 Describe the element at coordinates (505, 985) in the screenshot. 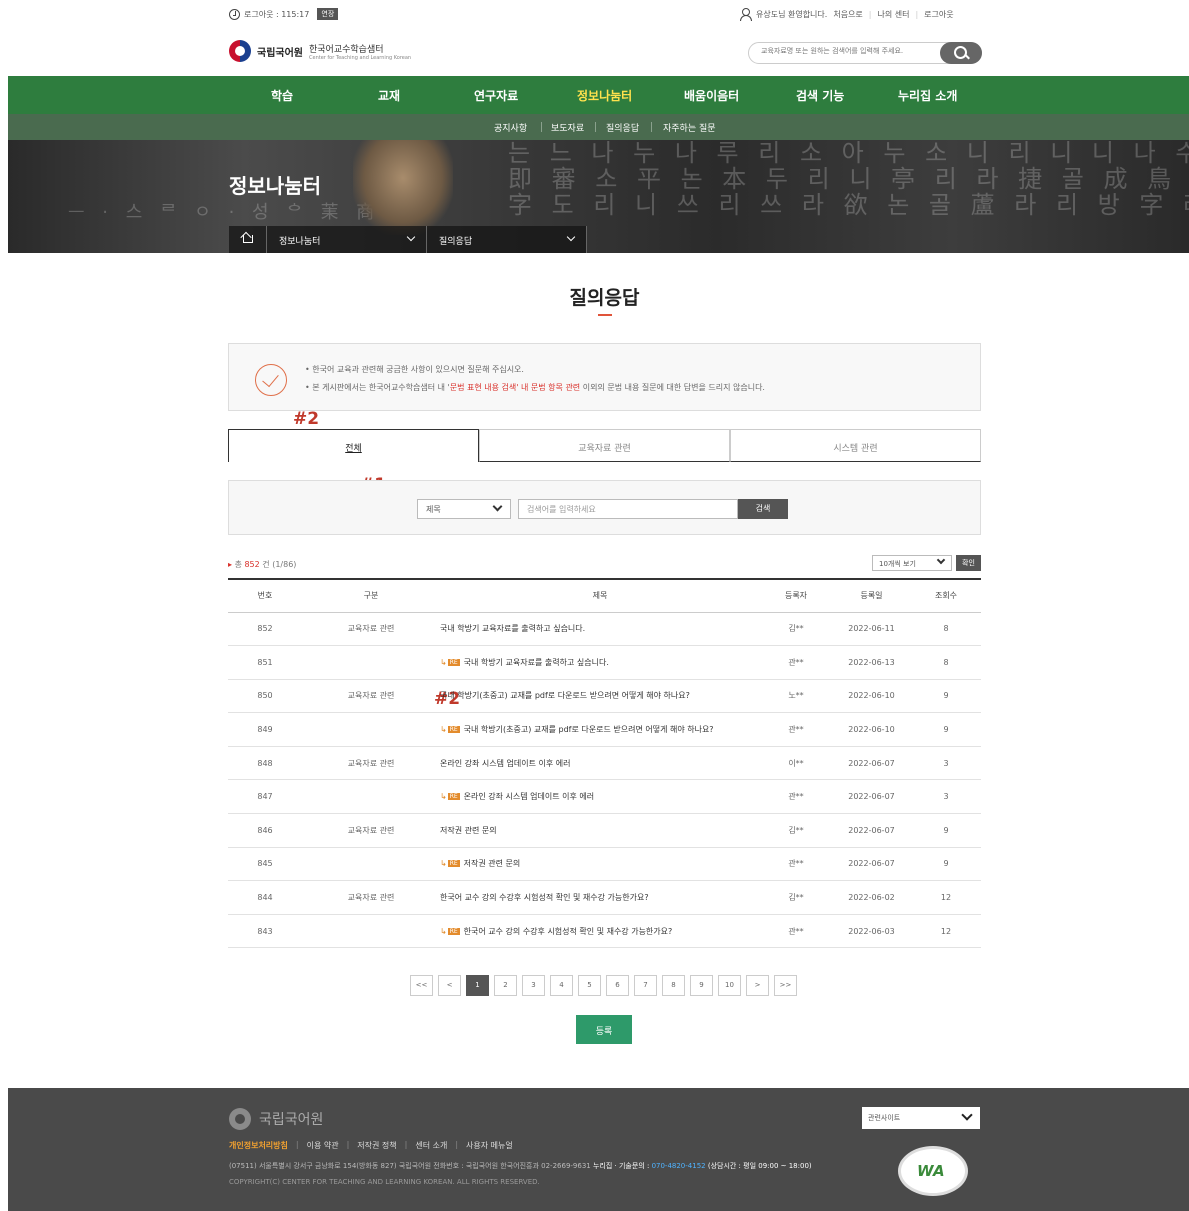

I see `page-button: 2` at that location.